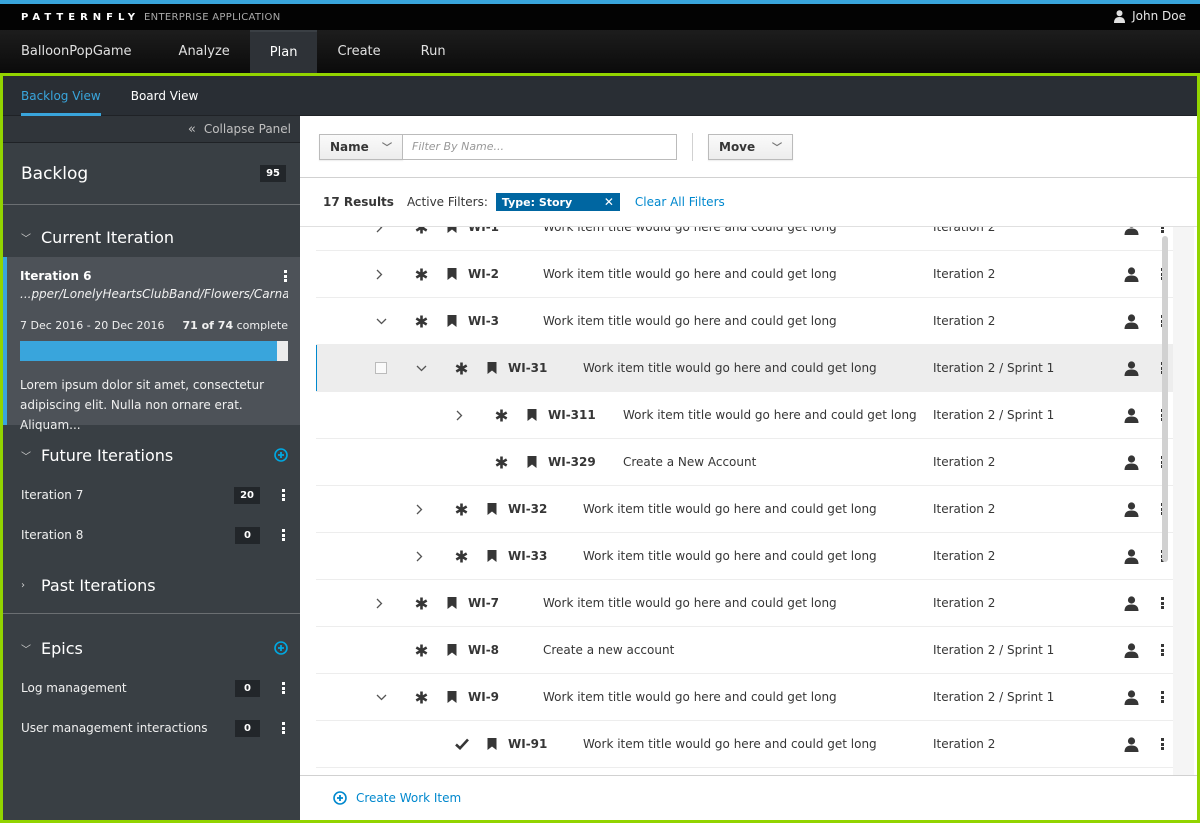 The width and height of the screenshot is (1200, 823). I want to click on work-item-id: WI-31, so click(527, 368).